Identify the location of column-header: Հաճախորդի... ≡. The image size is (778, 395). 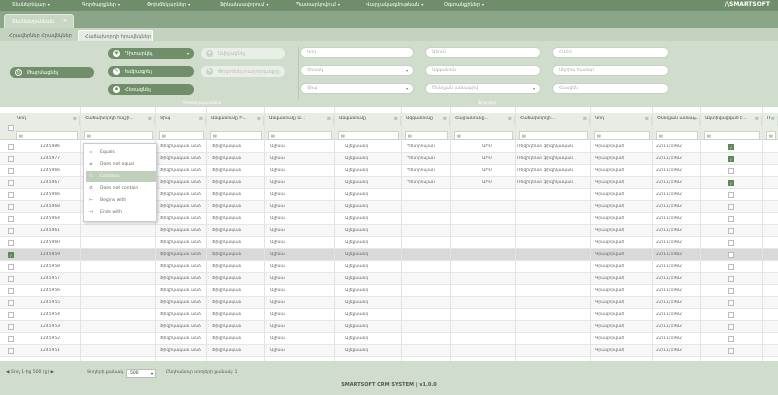
(553, 121).